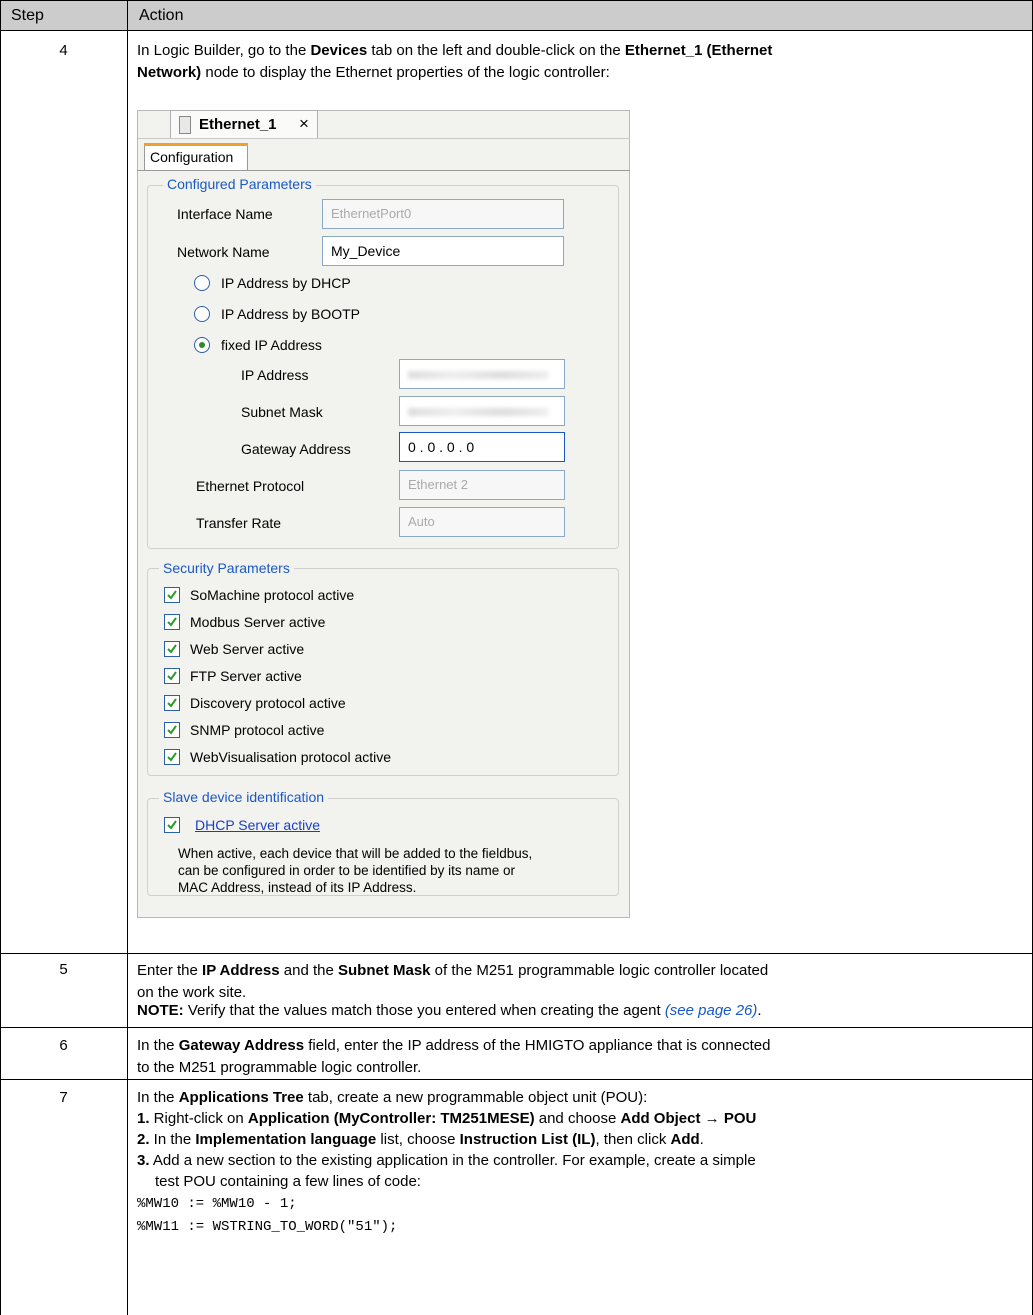 The height and width of the screenshot is (1315, 1033). What do you see at coordinates (27, 15) in the screenshot?
I see `header-step: Step` at bounding box center [27, 15].